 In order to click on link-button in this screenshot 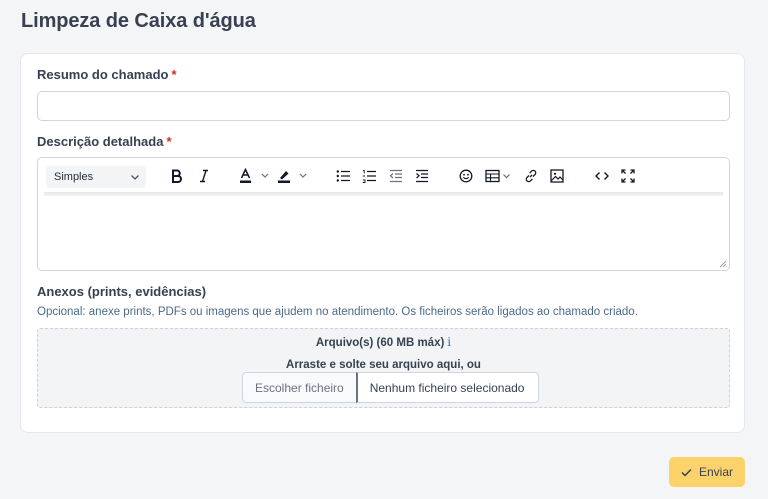, I will do `click(531, 176)`.